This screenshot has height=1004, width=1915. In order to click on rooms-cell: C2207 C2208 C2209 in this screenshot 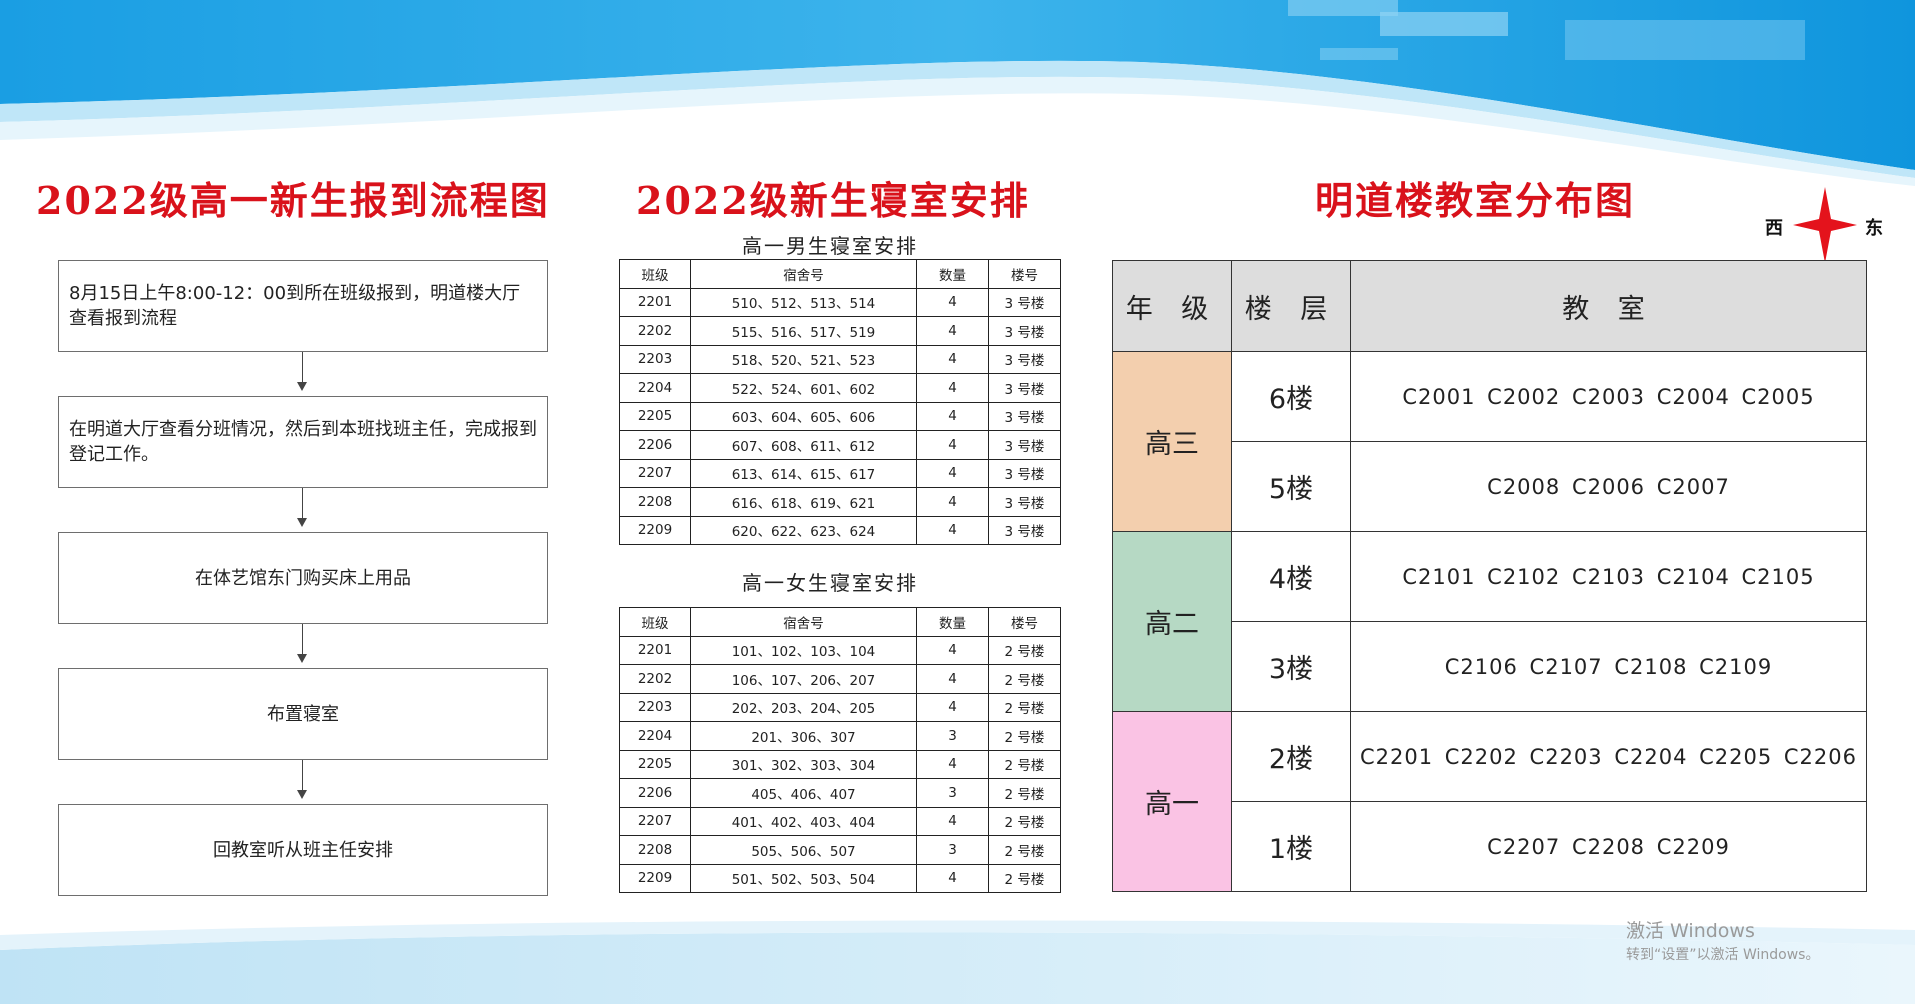, I will do `click(1608, 846)`.